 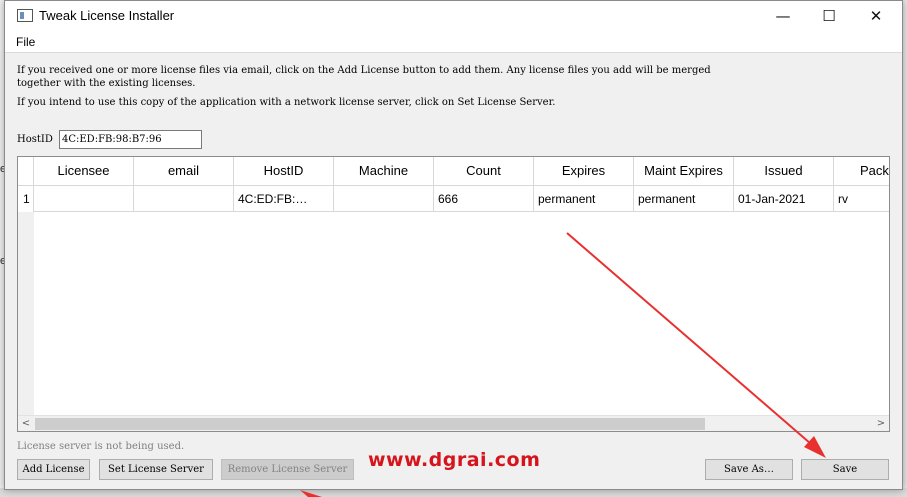 I want to click on menu-bar: File, so click(x=453, y=42).